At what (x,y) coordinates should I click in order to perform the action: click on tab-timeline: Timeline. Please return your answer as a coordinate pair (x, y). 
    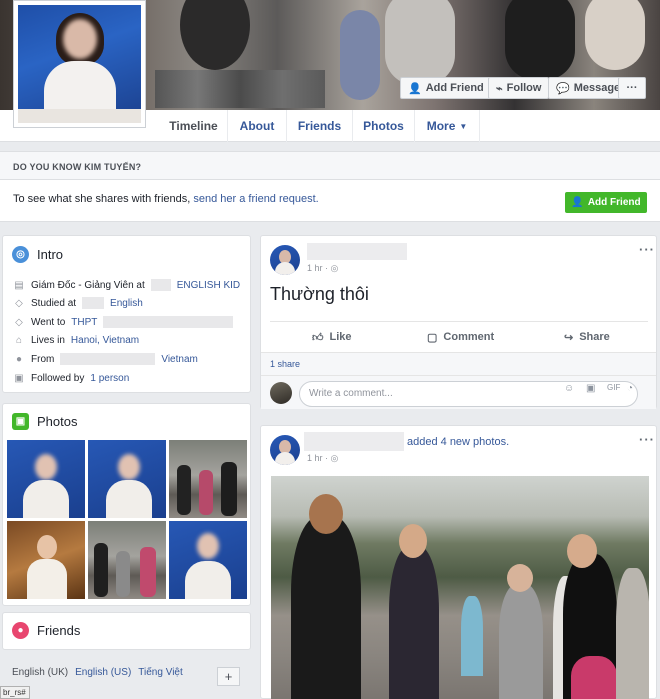
    Looking at the image, I should click on (194, 126).